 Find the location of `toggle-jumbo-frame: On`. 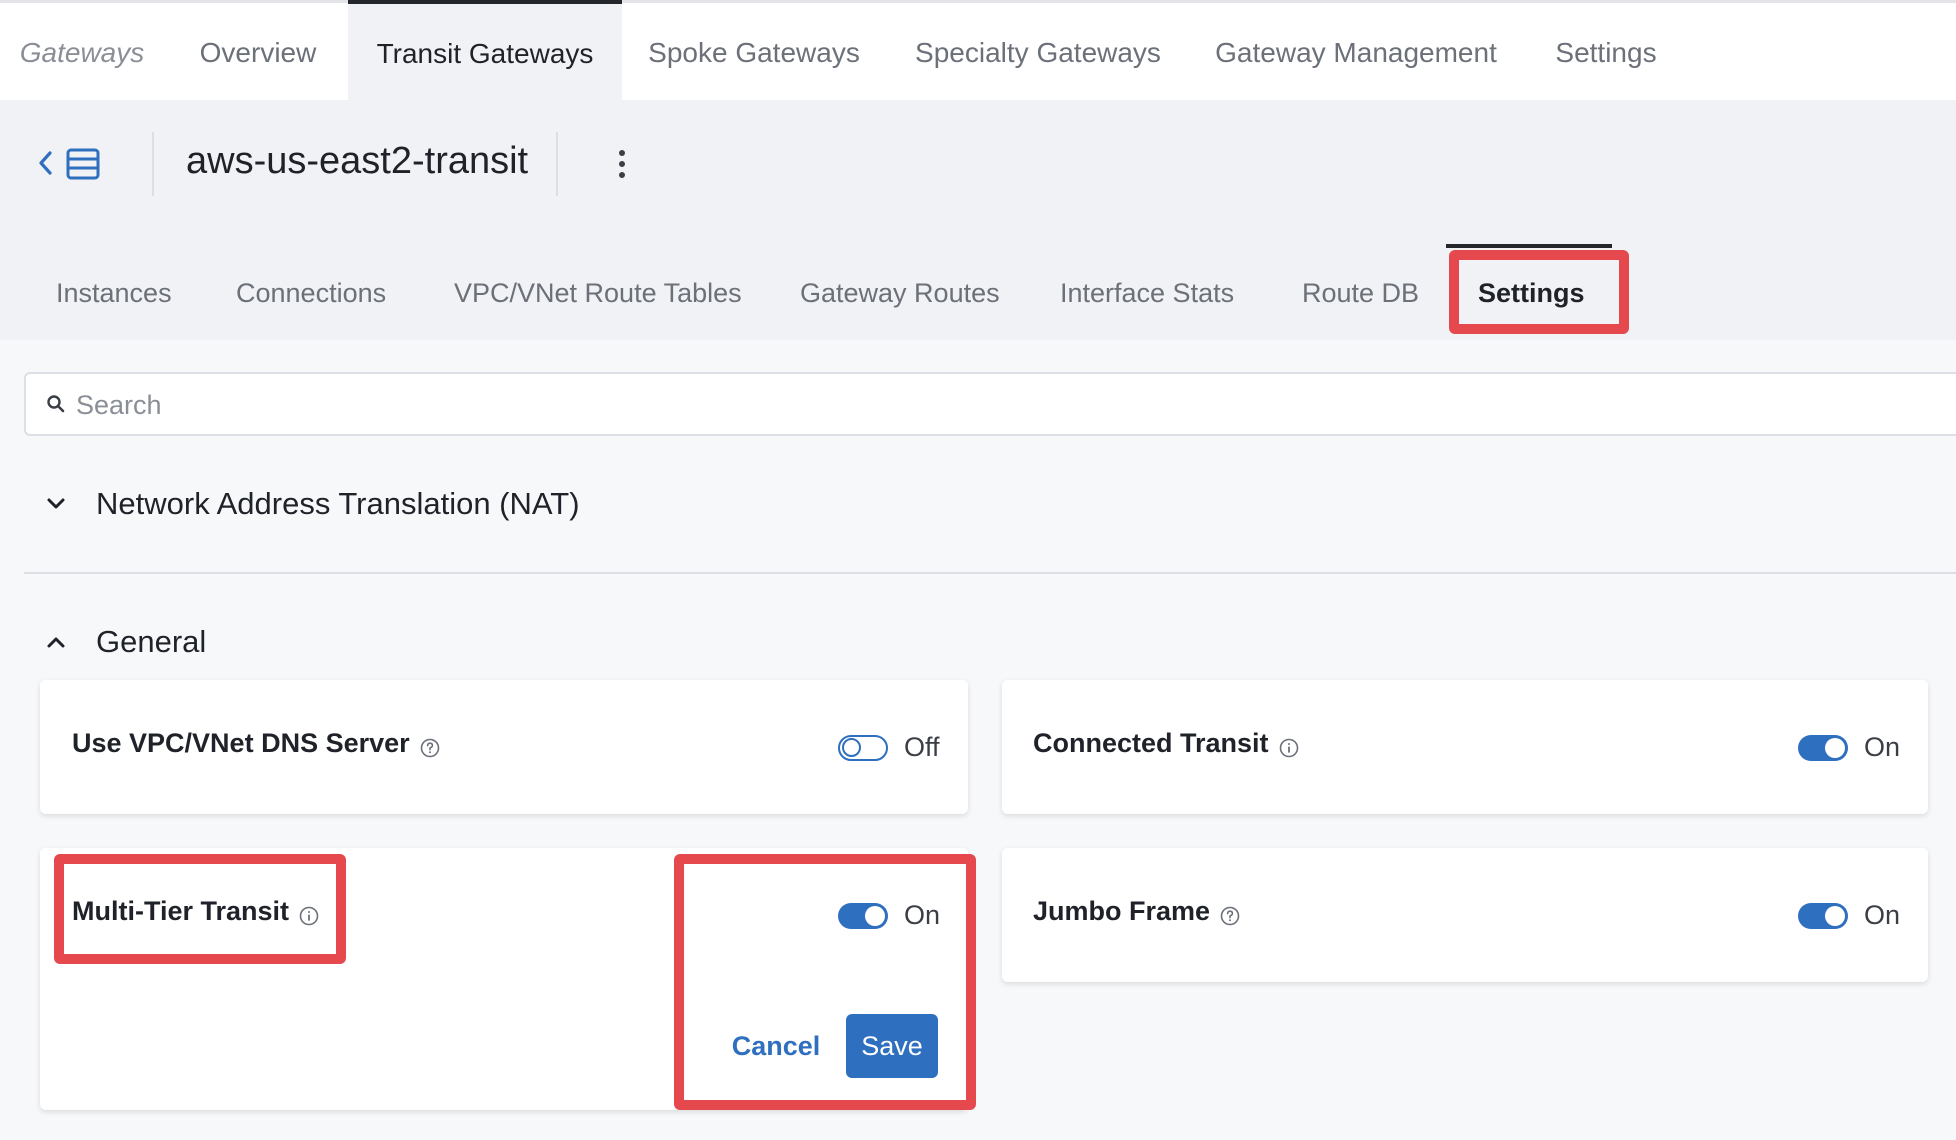

toggle-jumbo-frame: On is located at coordinates (1849, 915).